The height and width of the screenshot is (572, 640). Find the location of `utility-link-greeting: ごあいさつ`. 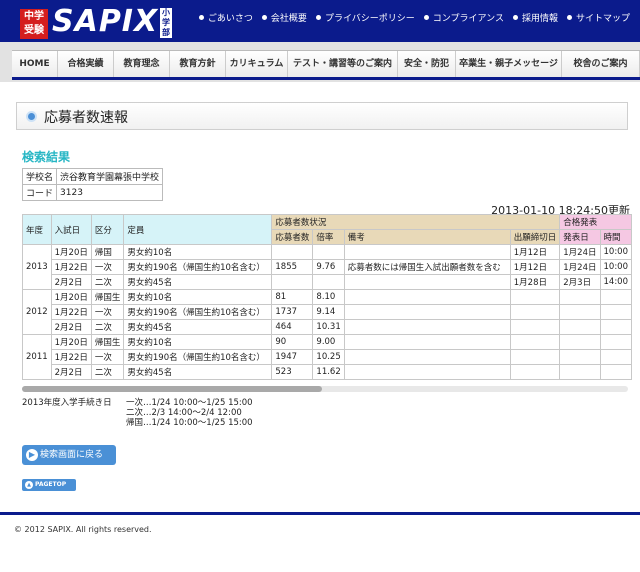

utility-link-greeting: ごあいさつ is located at coordinates (225, 17).